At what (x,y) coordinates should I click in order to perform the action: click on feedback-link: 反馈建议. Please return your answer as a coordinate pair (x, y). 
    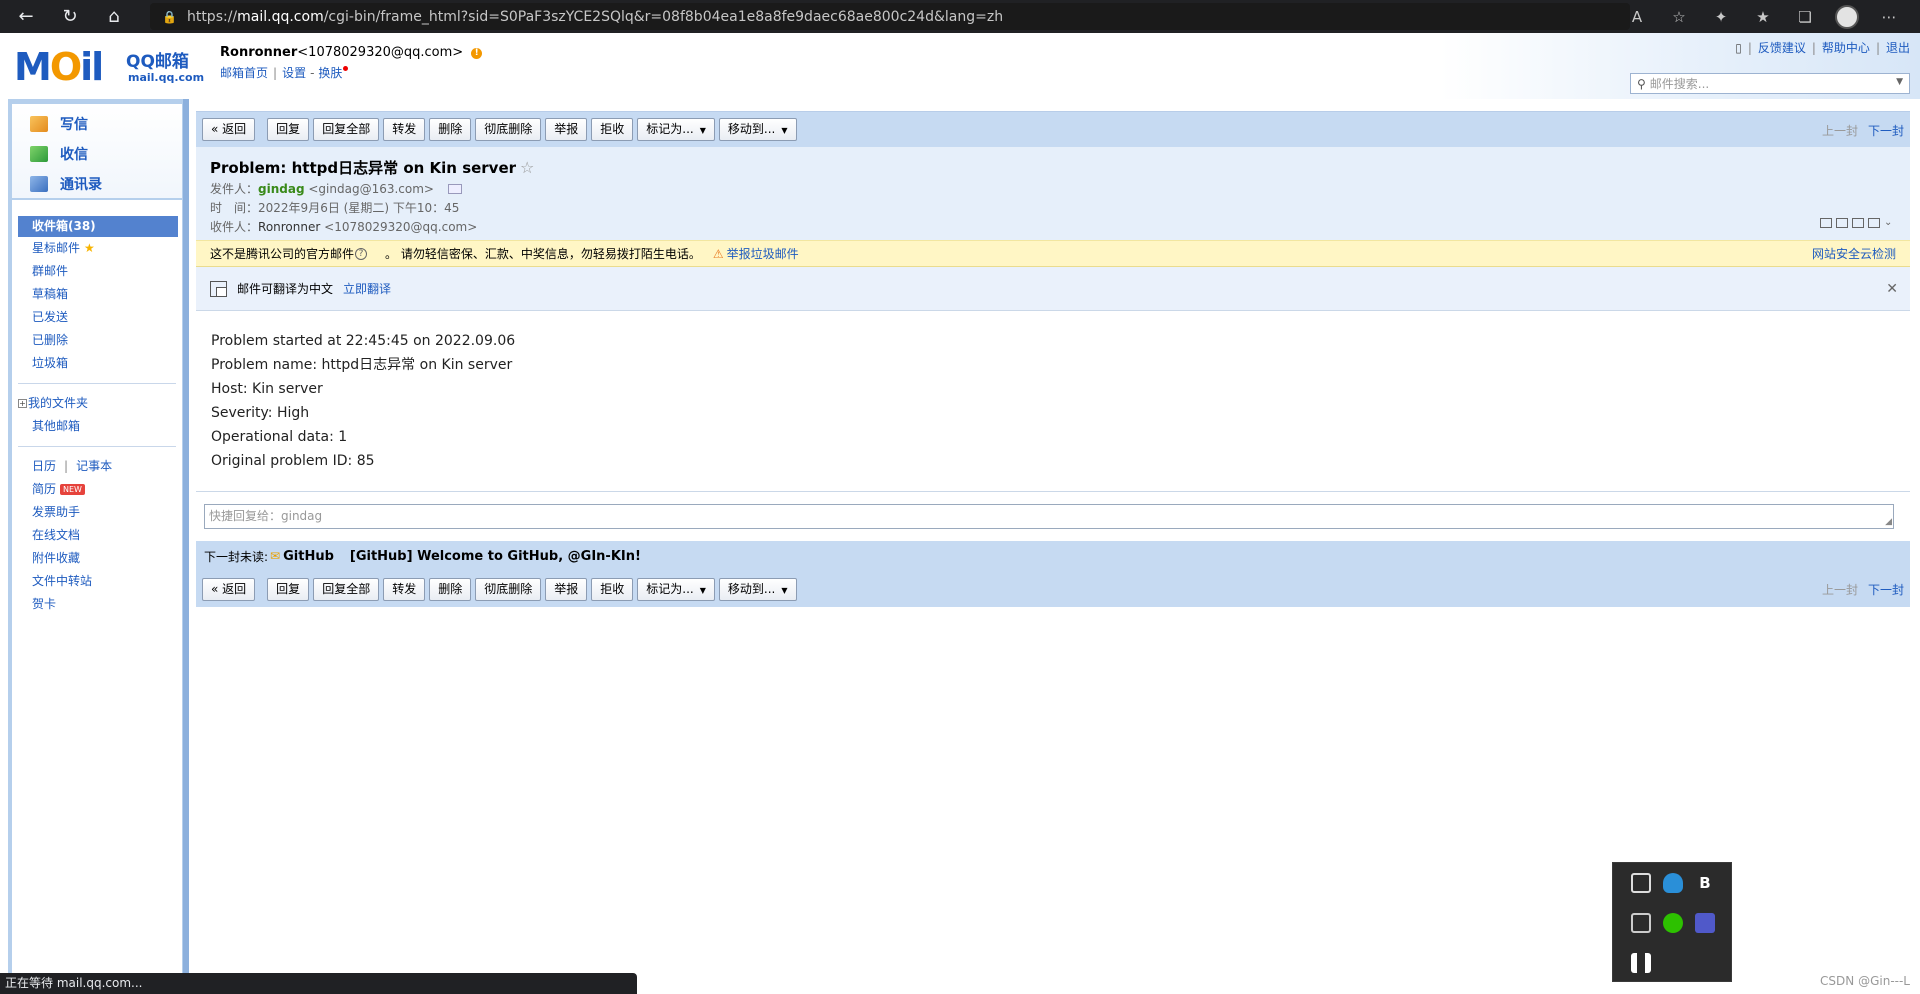
    Looking at the image, I should click on (1782, 48).